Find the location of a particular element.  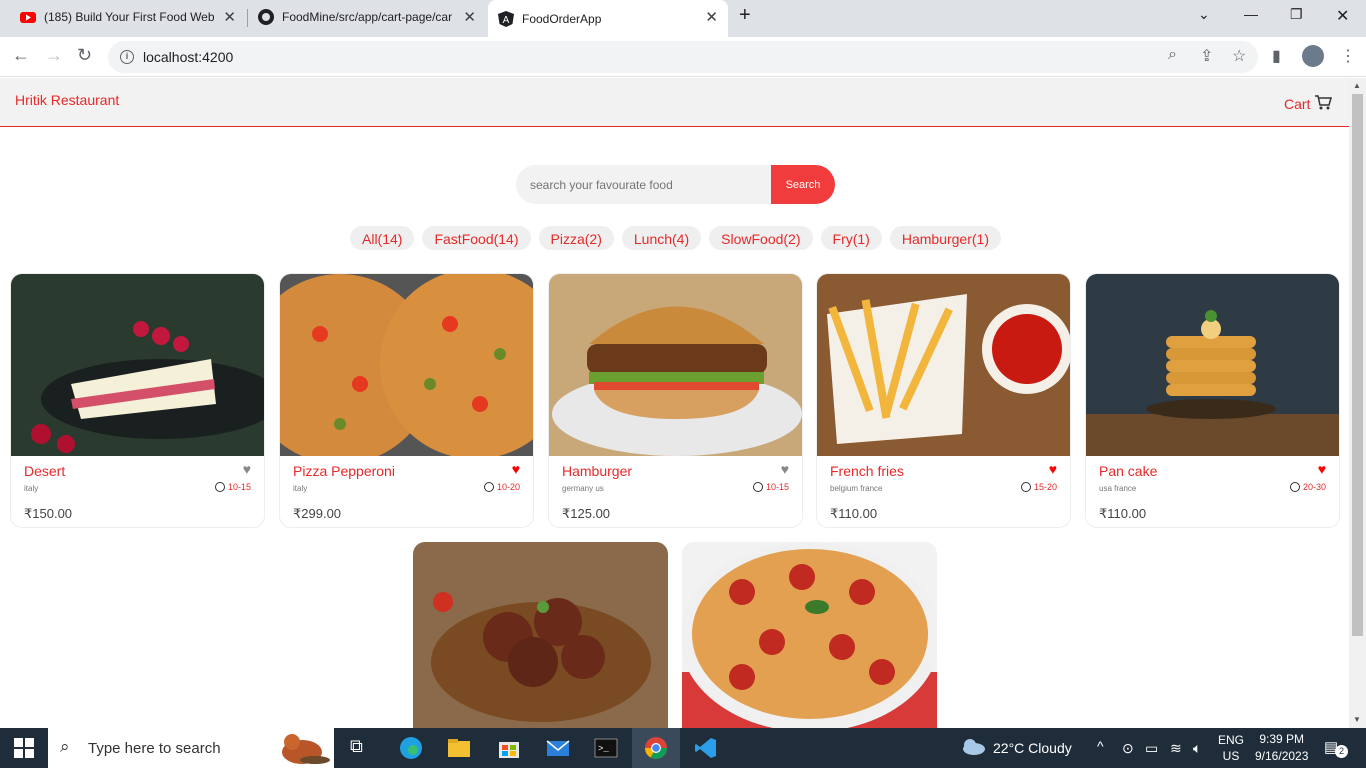

tag-lunch: Lunch(4) is located at coordinates (661, 238).